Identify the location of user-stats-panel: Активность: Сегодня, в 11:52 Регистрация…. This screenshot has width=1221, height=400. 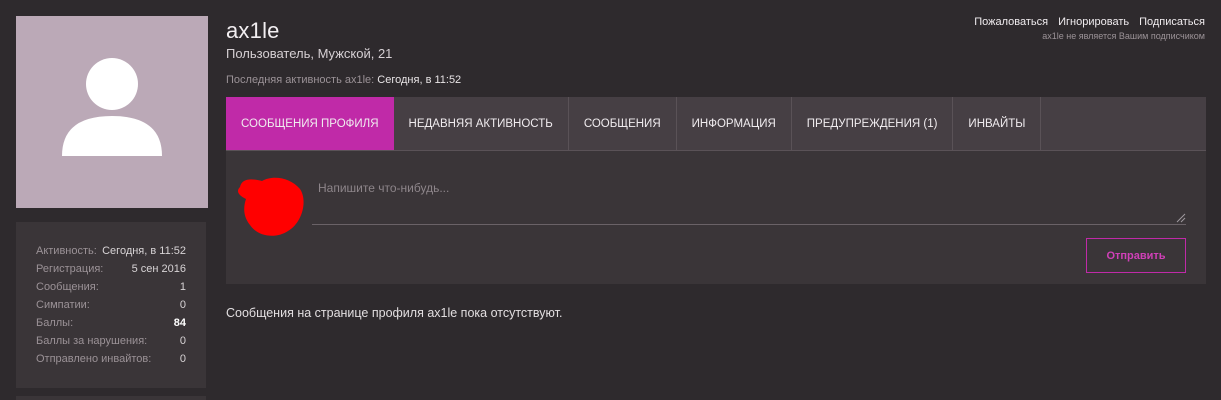
(111, 305).